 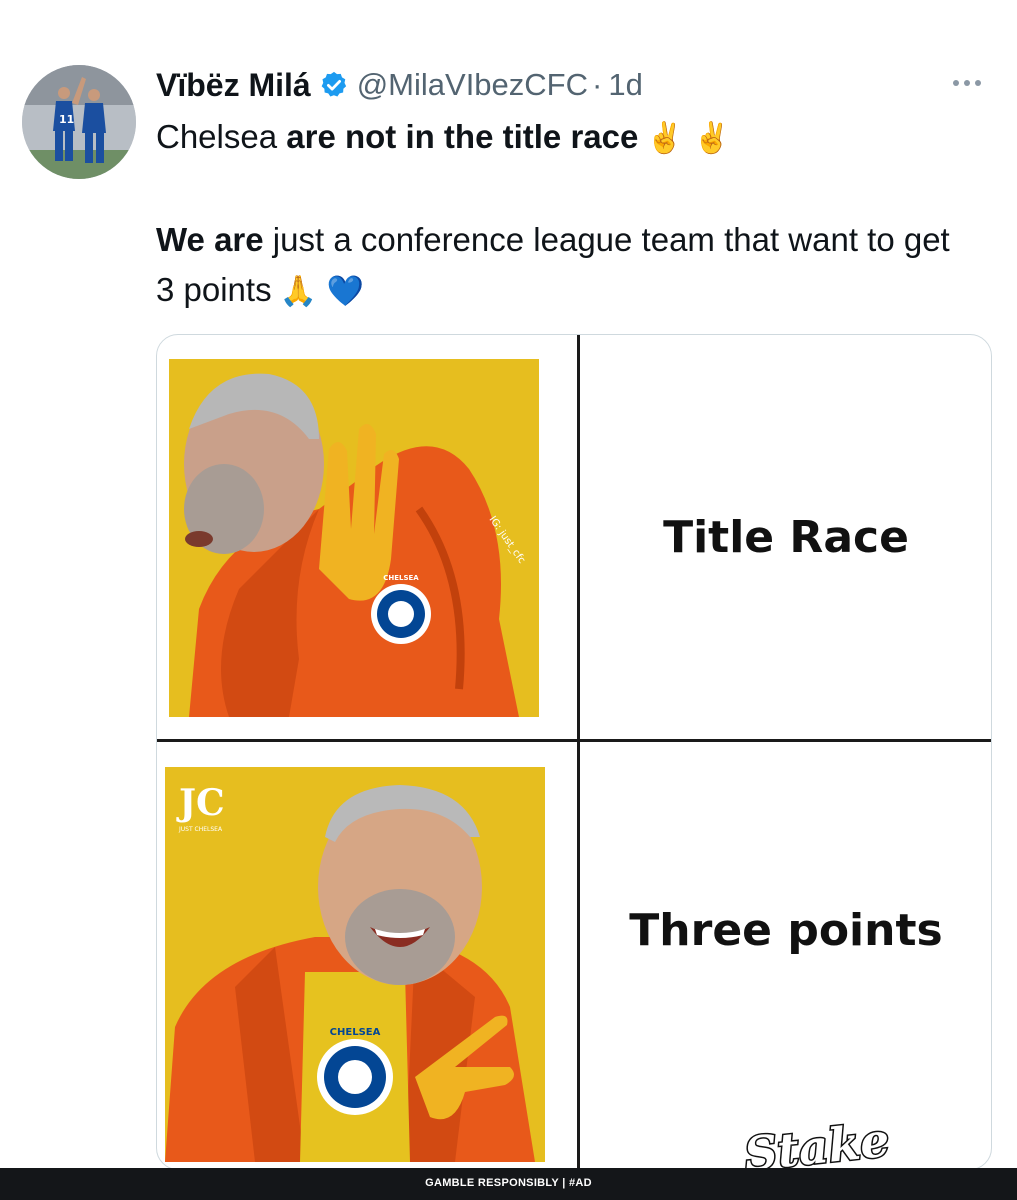 I want to click on jc-logo: JC, so click(x=200, y=803).